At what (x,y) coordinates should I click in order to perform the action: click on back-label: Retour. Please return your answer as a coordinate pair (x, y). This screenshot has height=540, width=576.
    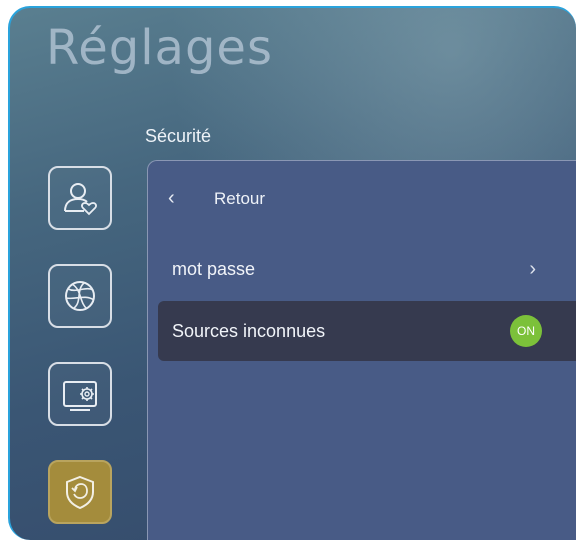
    Looking at the image, I should click on (240, 198).